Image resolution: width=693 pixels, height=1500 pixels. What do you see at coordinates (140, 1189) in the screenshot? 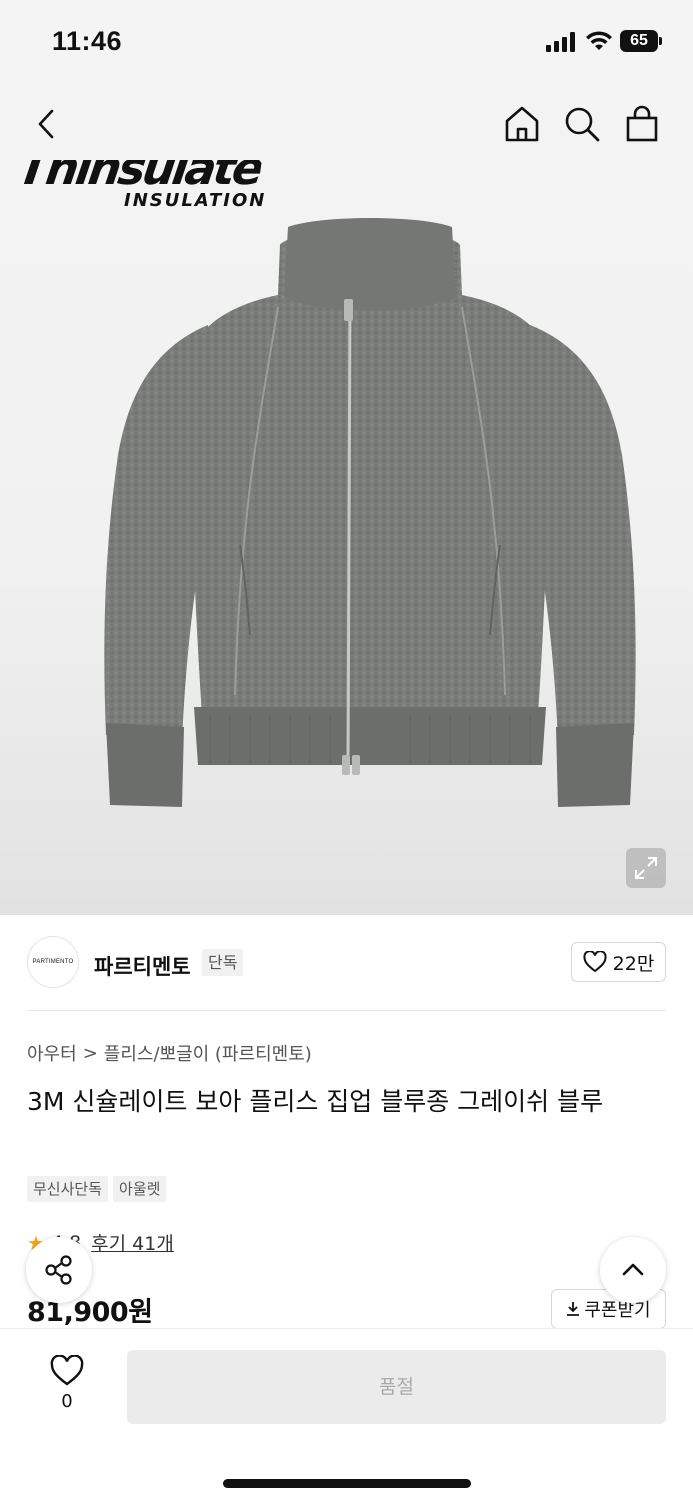
I see `tag-outlet: 아울렛` at bounding box center [140, 1189].